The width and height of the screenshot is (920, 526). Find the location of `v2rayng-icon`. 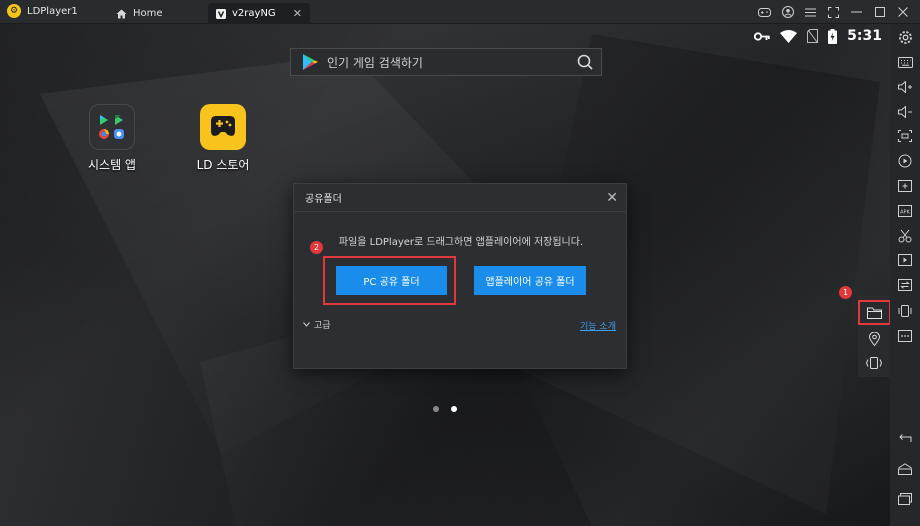

v2rayng-icon is located at coordinates (221, 13).